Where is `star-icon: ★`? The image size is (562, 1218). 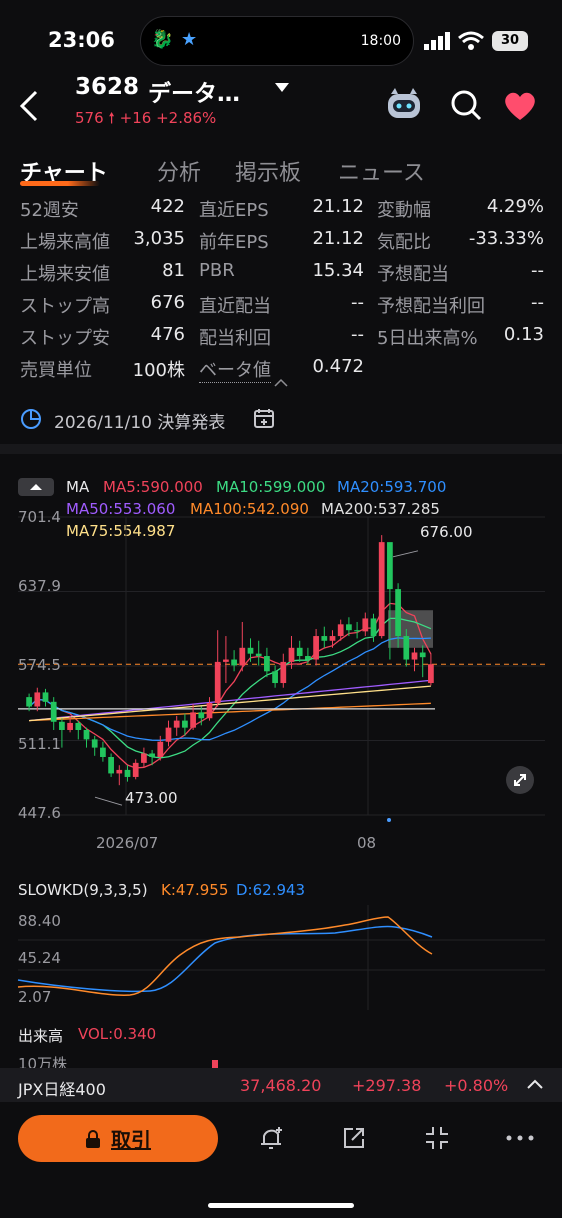 star-icon: ★ is located at coordinates (189, 39).